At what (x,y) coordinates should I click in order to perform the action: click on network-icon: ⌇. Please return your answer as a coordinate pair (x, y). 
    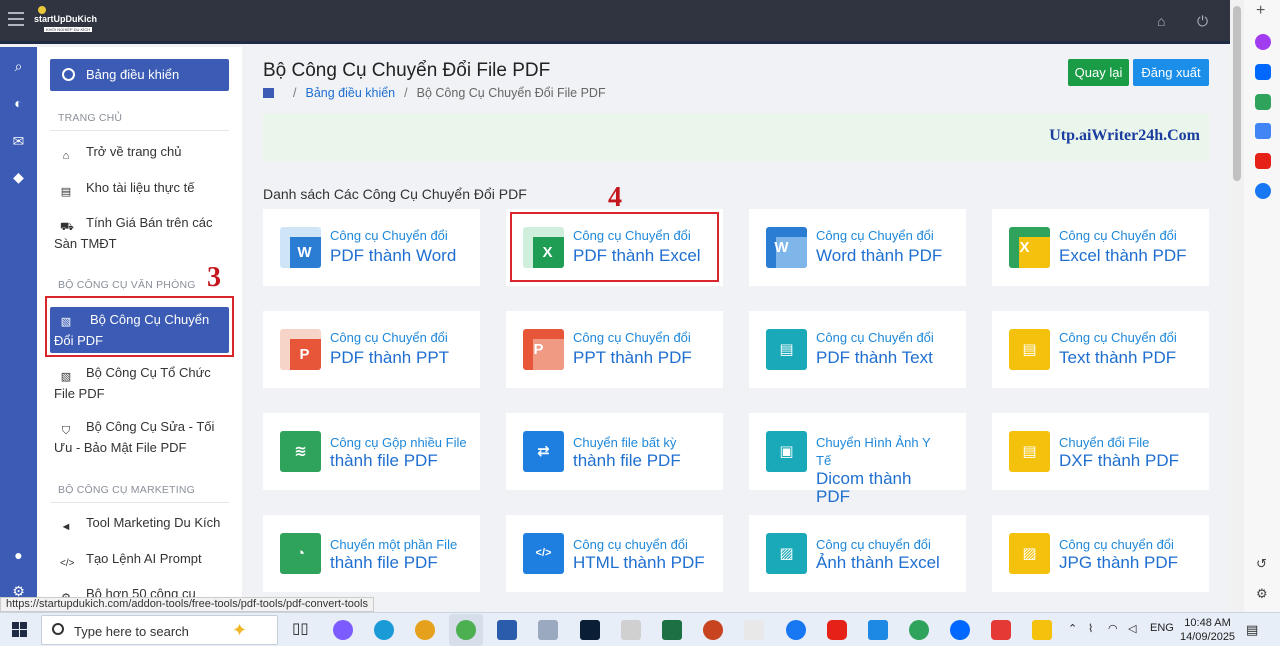
    Looking at the image, I should click on (1090, 628).